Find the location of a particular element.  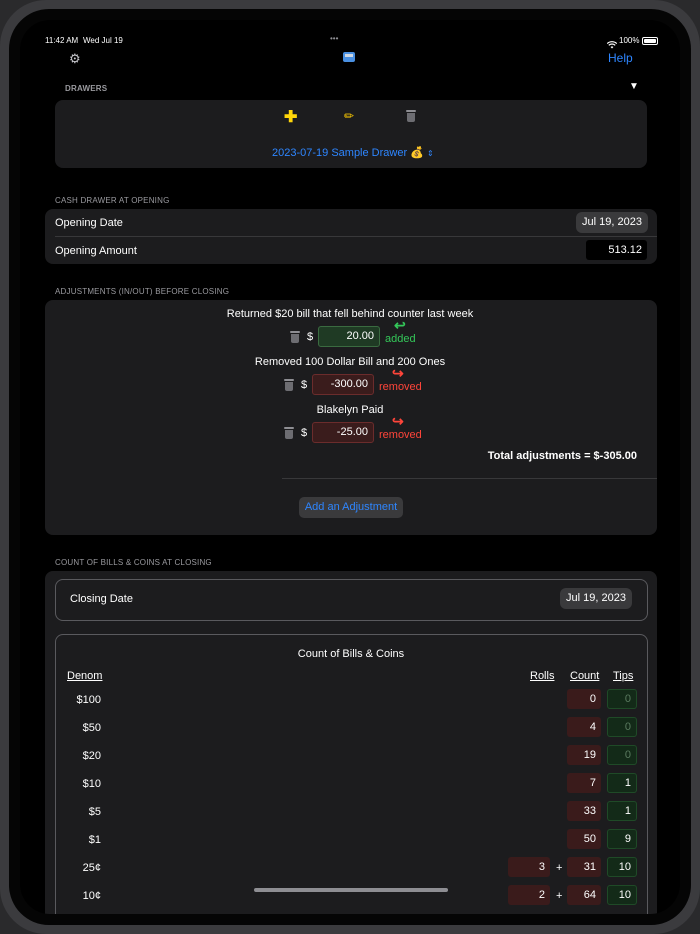

battery-percent: 100% is located at coordinates (629, 40).